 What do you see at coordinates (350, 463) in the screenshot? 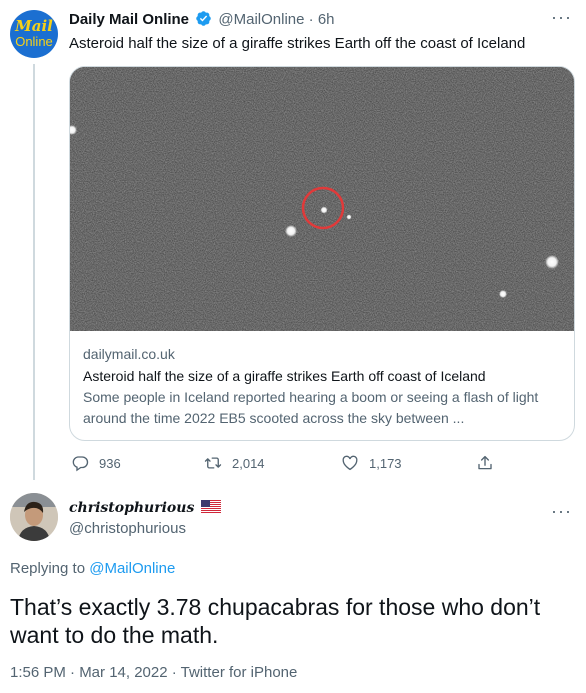
I see `heart-icon` at bounding box center [350, 463].